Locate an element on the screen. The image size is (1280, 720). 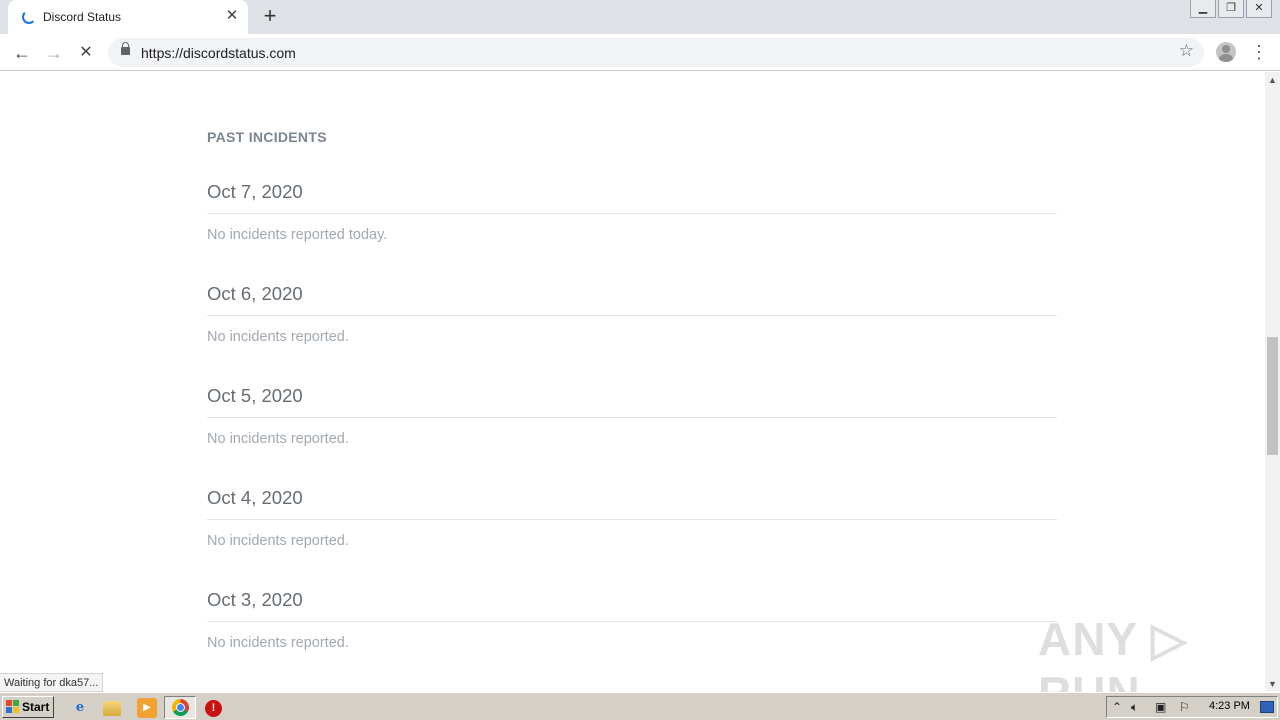
scroll-up-arrow-icon: ▲ is located at coordinates (1272, 80).